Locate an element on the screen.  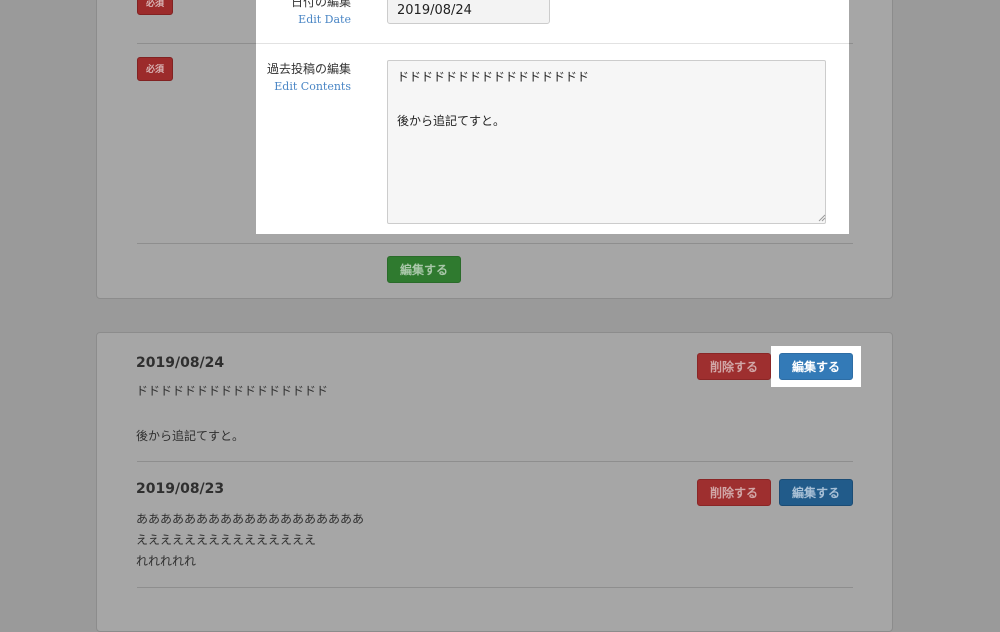
content-field-label: 過去投稿の編集 is located at coordinates (308, 69).